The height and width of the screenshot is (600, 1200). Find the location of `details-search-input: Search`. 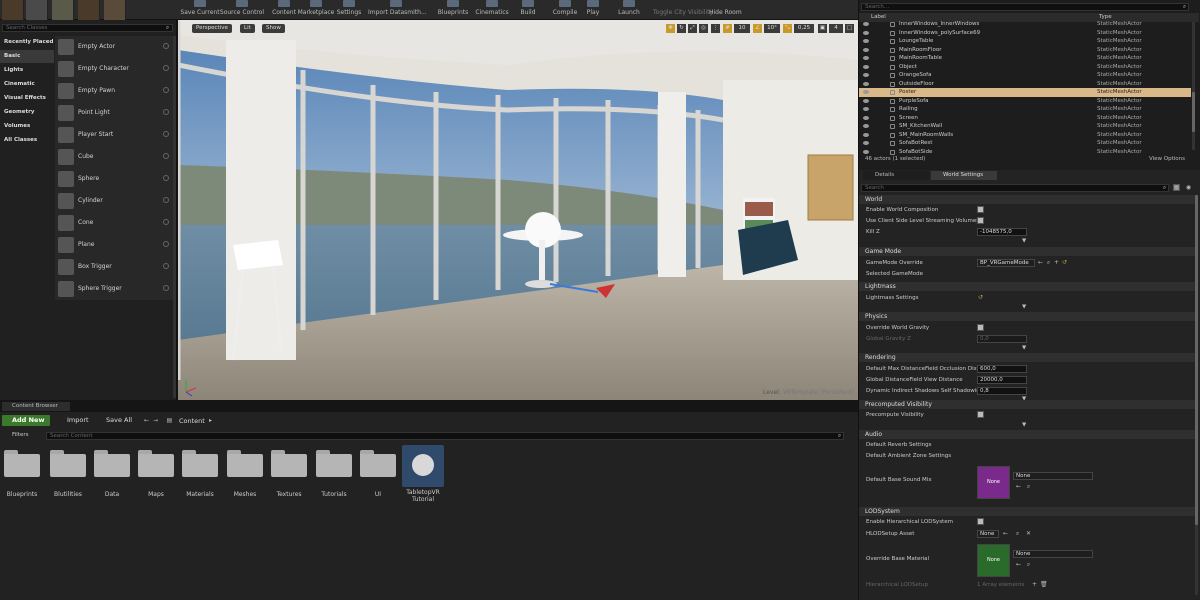

details-search-input: Search is located at coordinates (1015, 188).